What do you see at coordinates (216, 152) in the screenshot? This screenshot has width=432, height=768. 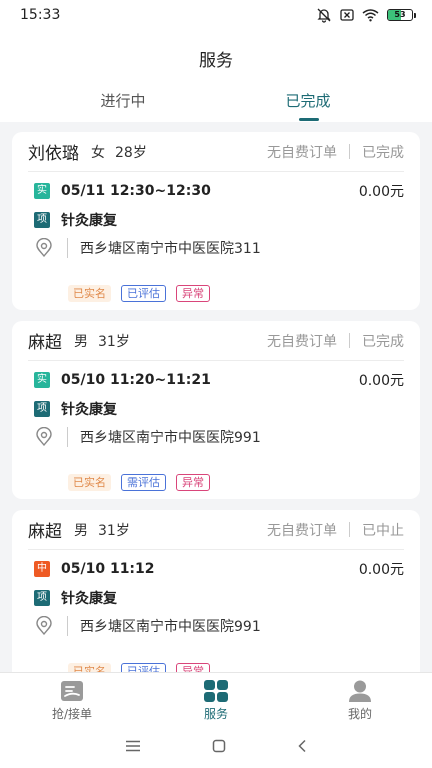 I see `order-card-header: 刘依璐 女 28岁 无自费订单 已完成` at bounding box center [216, 152].